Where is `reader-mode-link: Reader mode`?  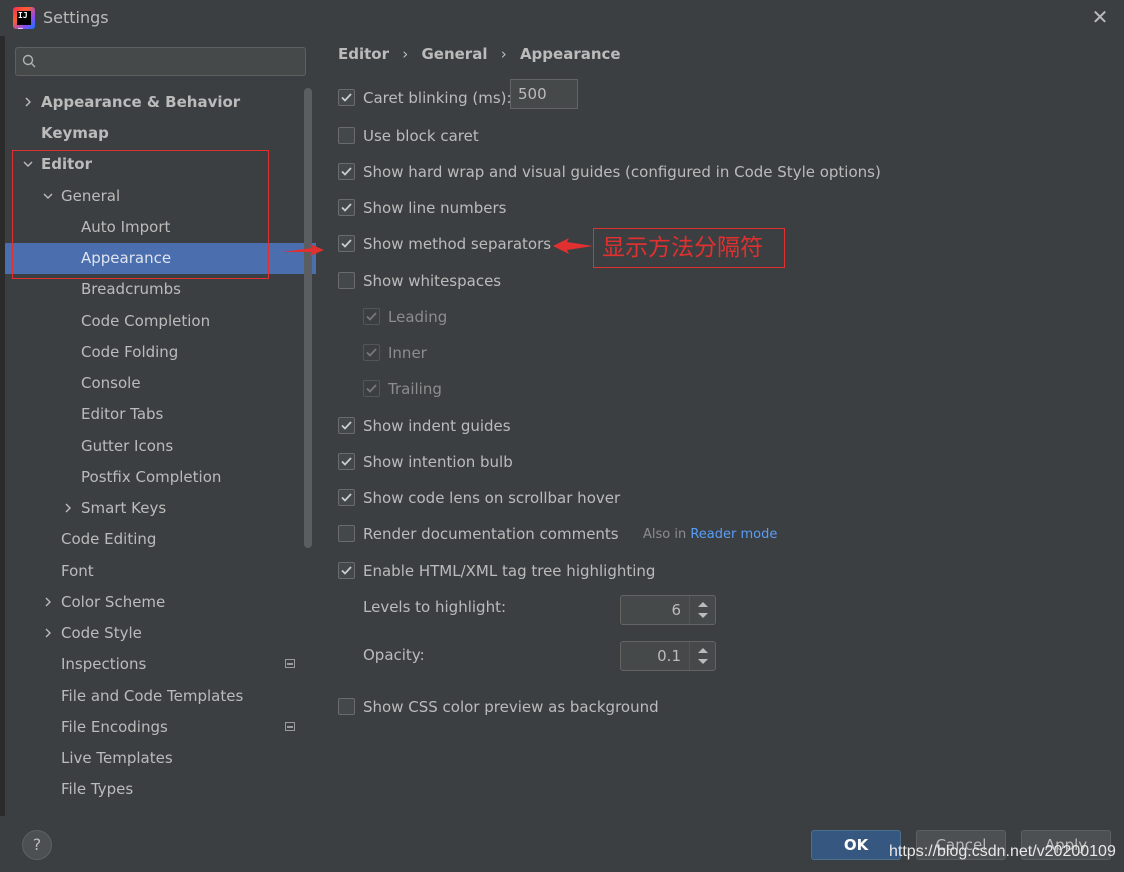
reader-mode-link: Reader mode is located at coordinates (733, 534).